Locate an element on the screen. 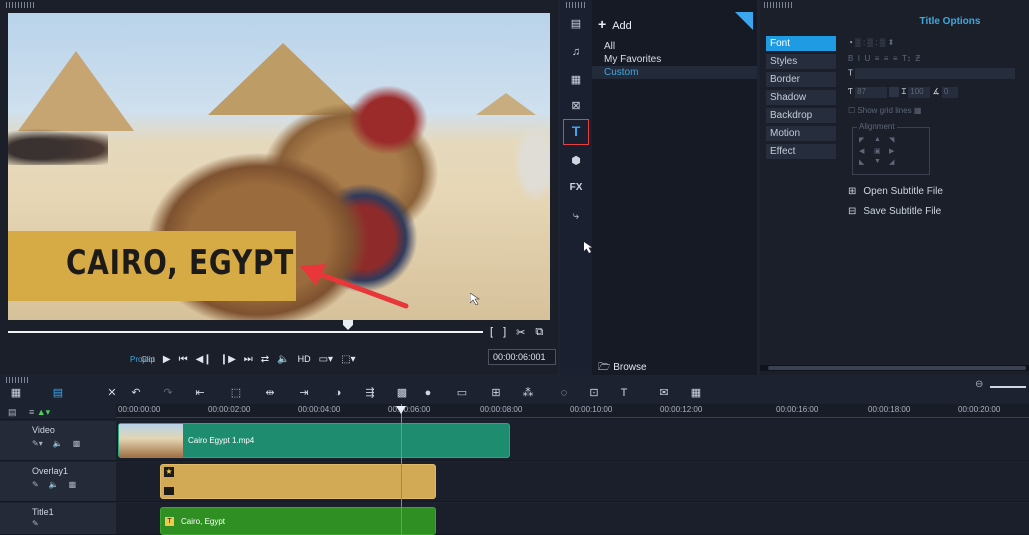 The width and height of the screenshot is (1029, 535). open-subtitle-button: ⊞ Open Subtitle File is located at coordinates (895, 191).